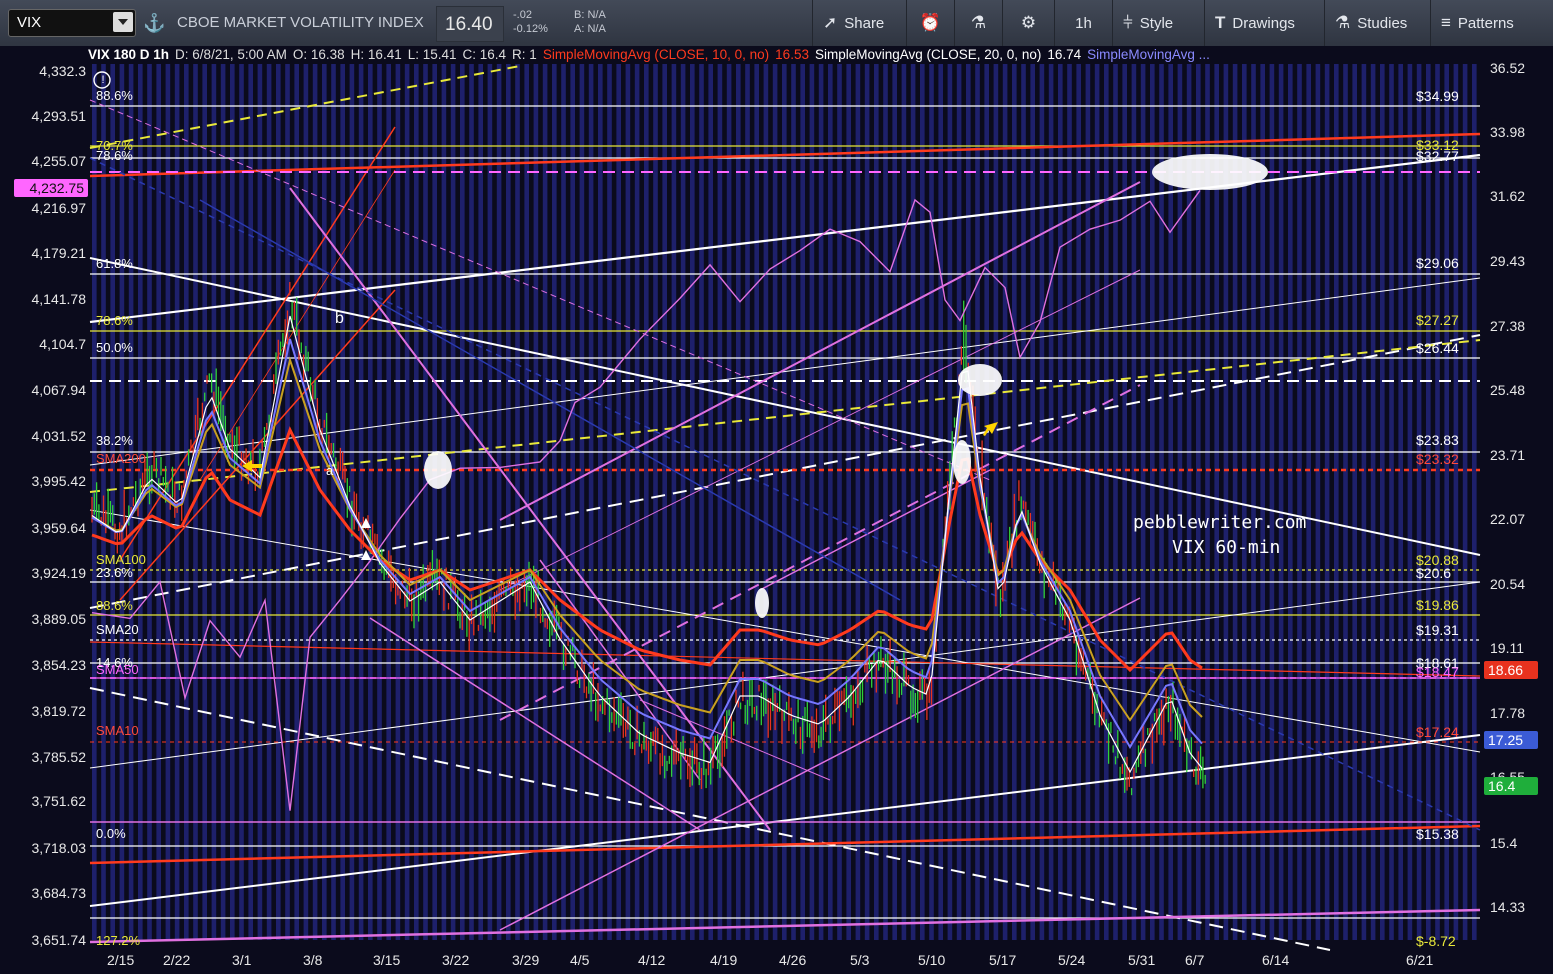 The image size is (1553, 974). I want to click on drawings-button: T Drawings, so click(1264, 23).